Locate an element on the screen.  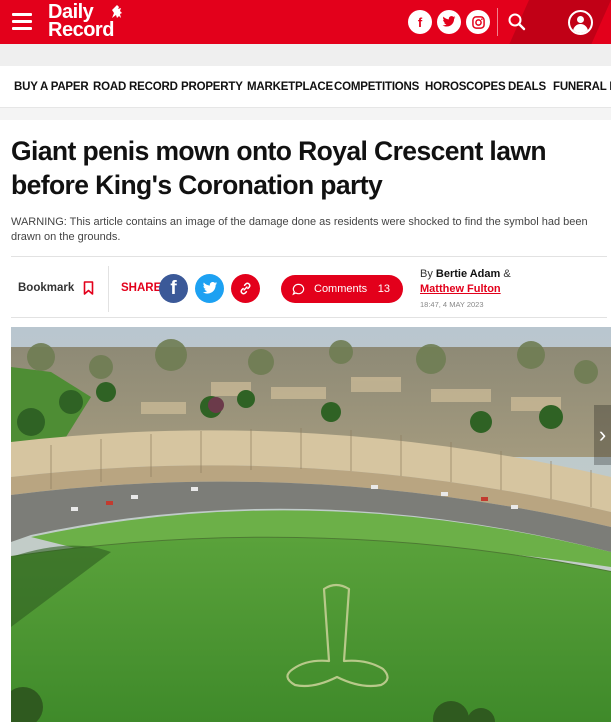
site-logo: Daily Record is located at coordinates (81, 21).